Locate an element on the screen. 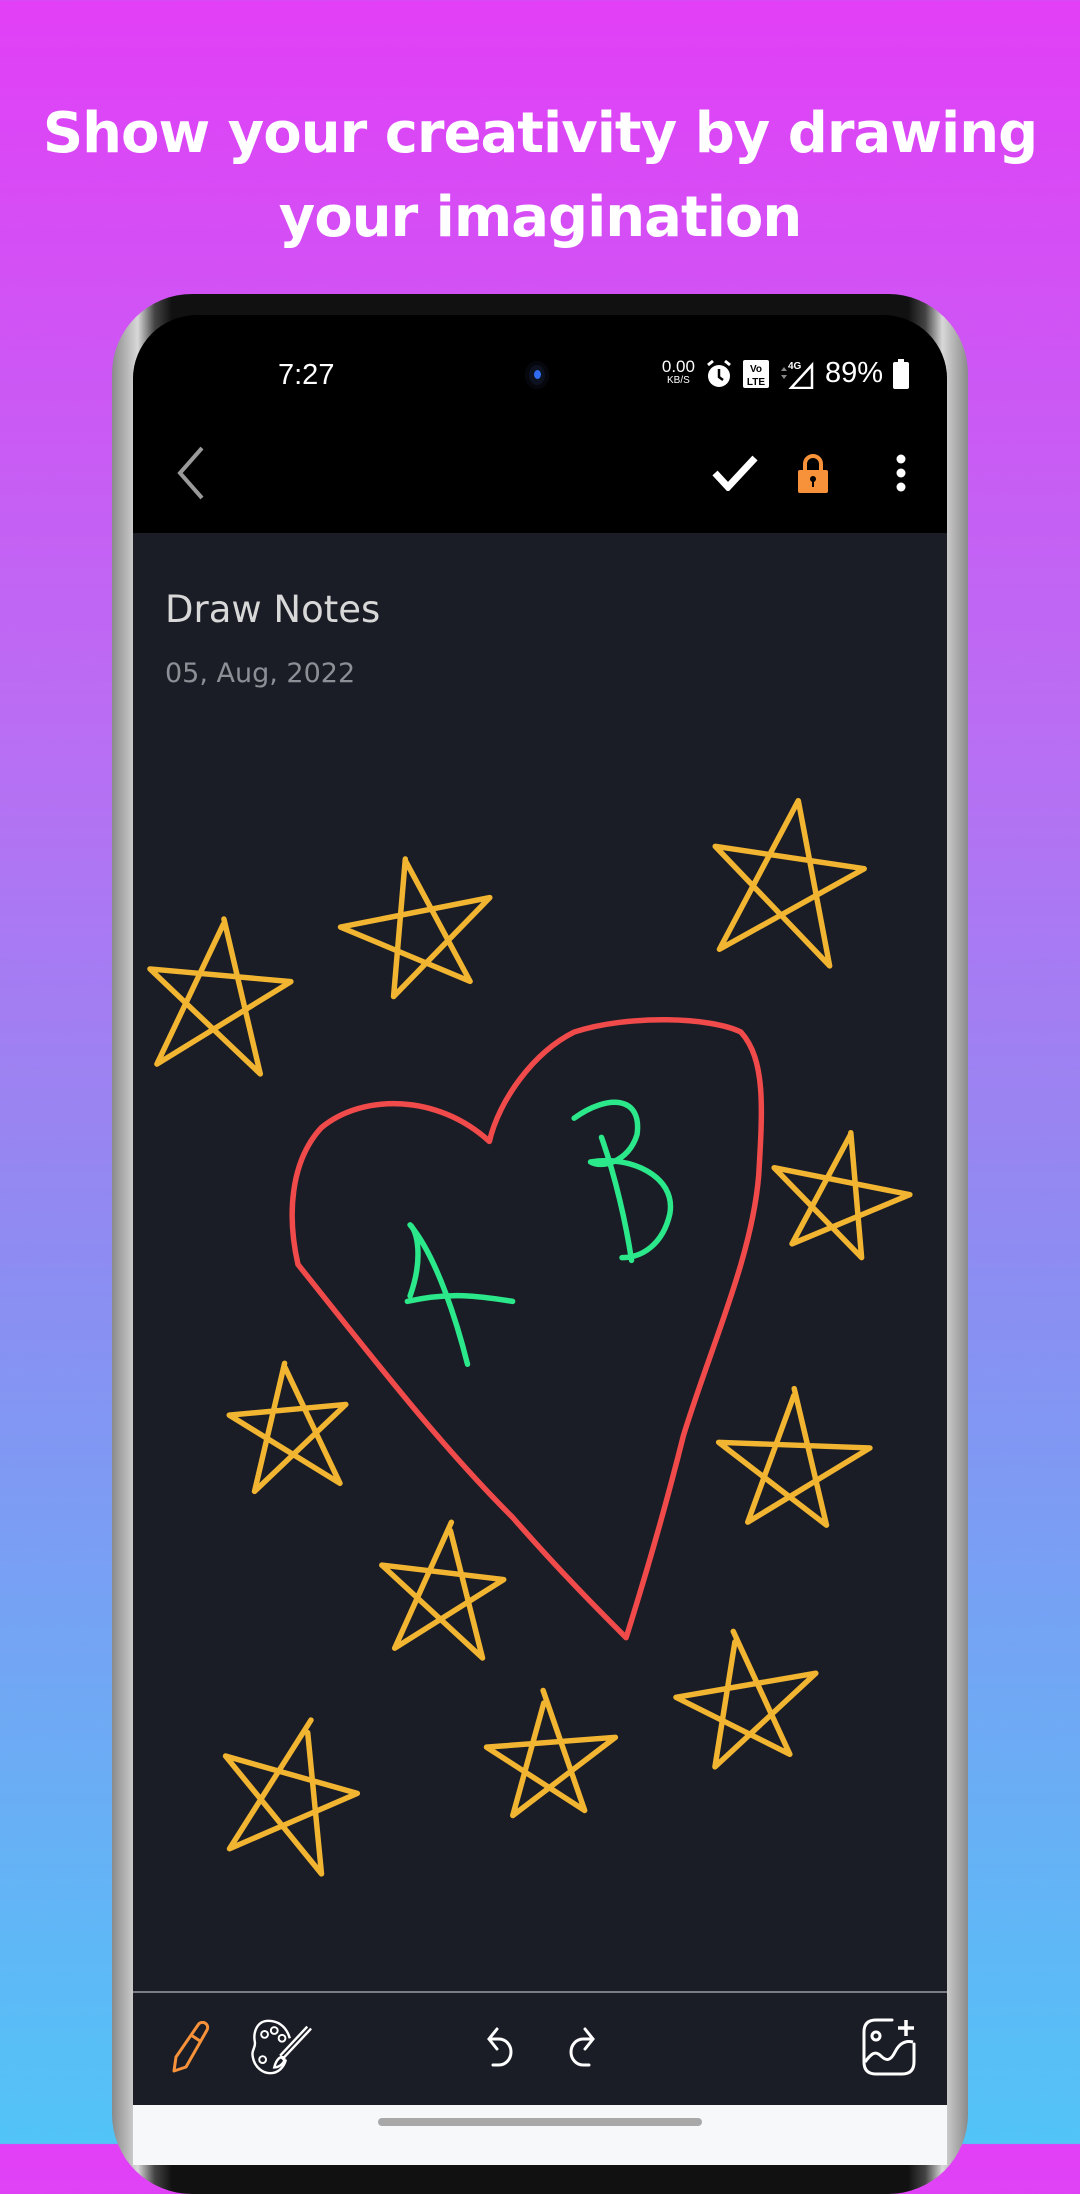 The image size is (1080, 2194). letter-a-drawing is located at coordinates (460, 1294).